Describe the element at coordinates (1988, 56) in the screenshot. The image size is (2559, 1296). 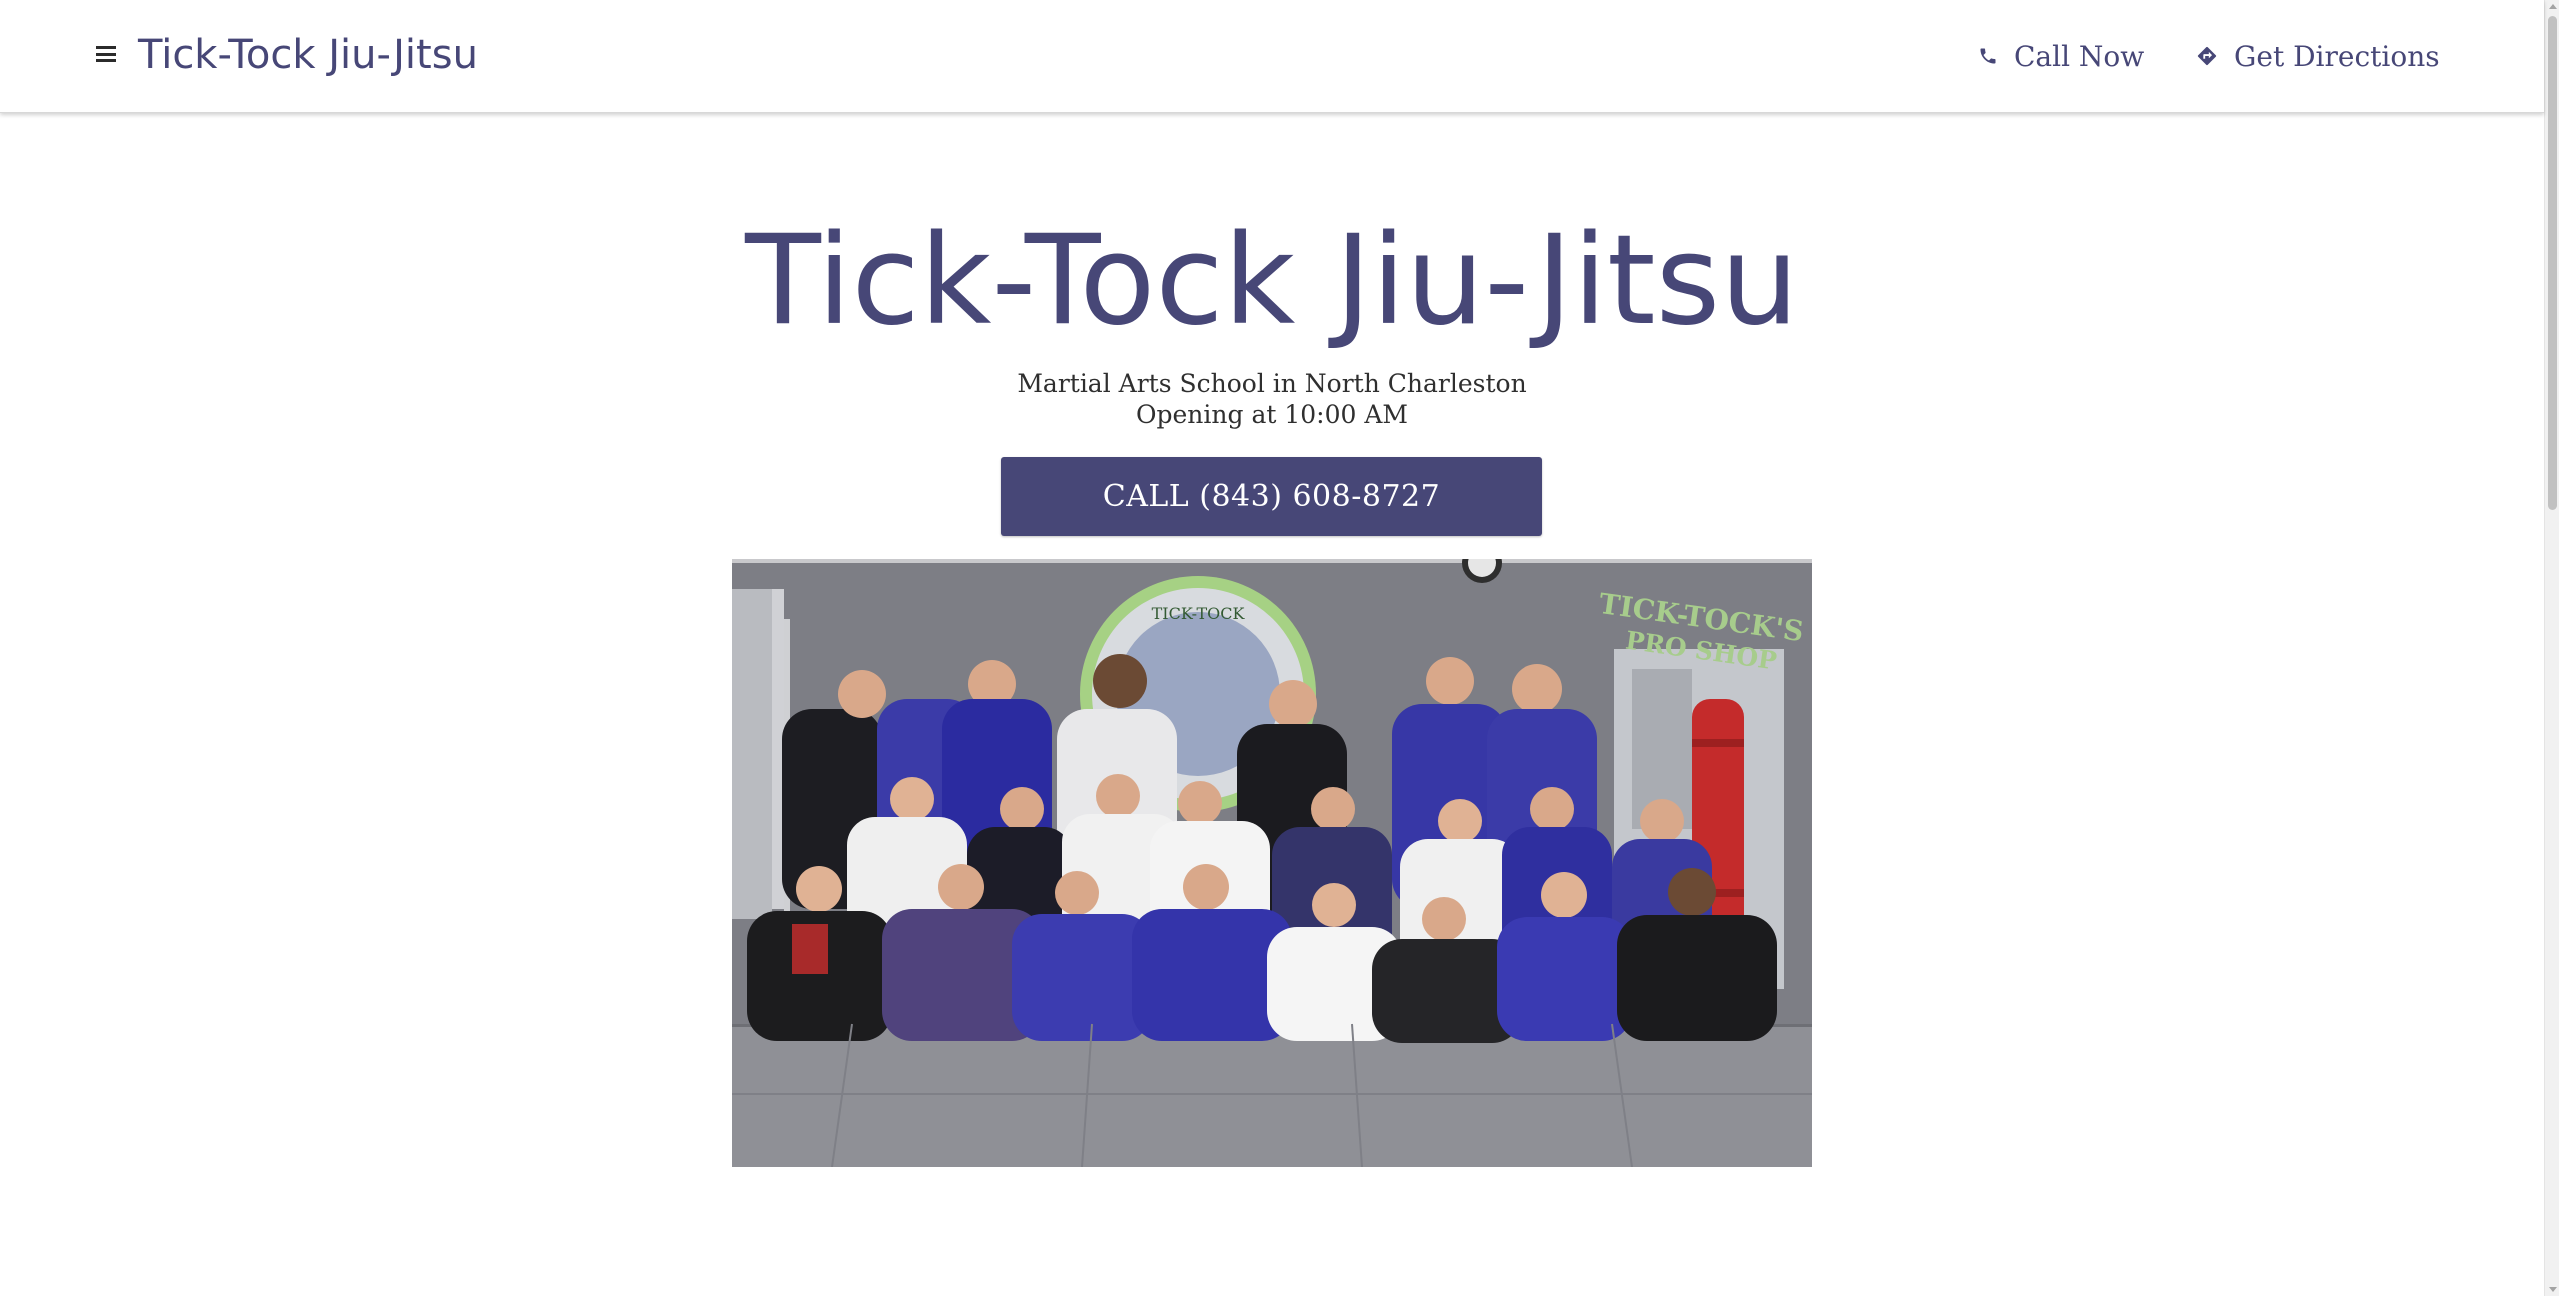
I see `phone-icon` at that location.